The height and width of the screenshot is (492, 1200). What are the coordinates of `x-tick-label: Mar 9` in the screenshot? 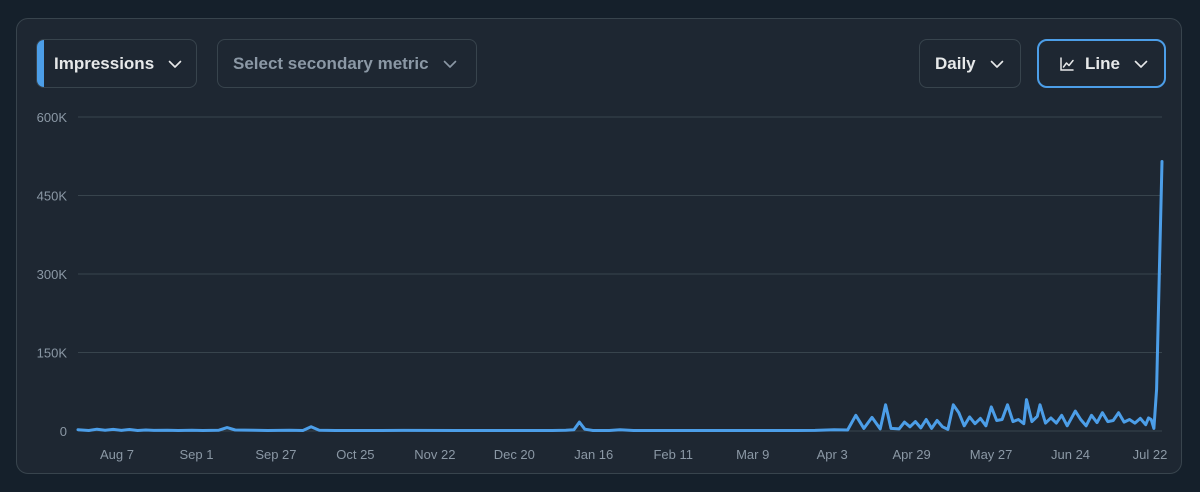 It's located at (752, 454).